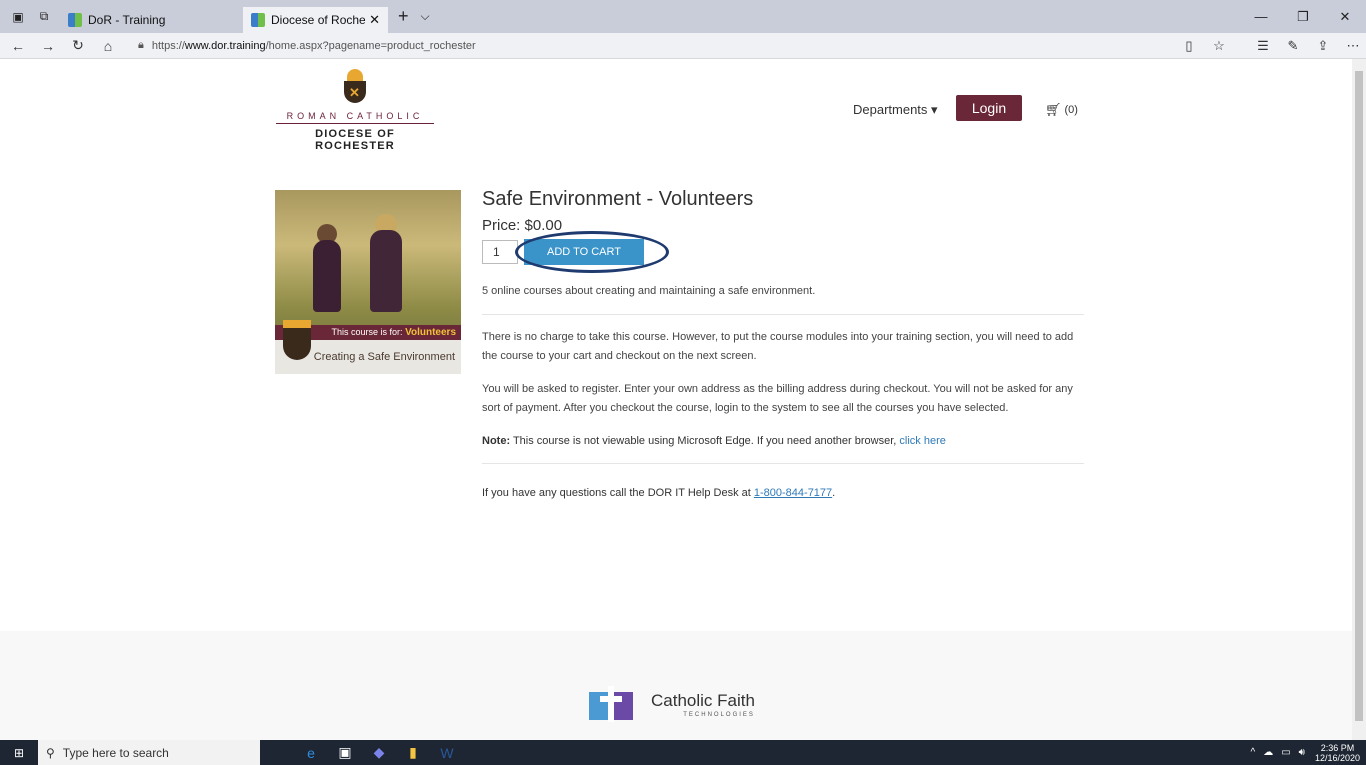 This screenshot has height=765, width=1366. I want to click on close-icon: ✕, so click(374, 20).